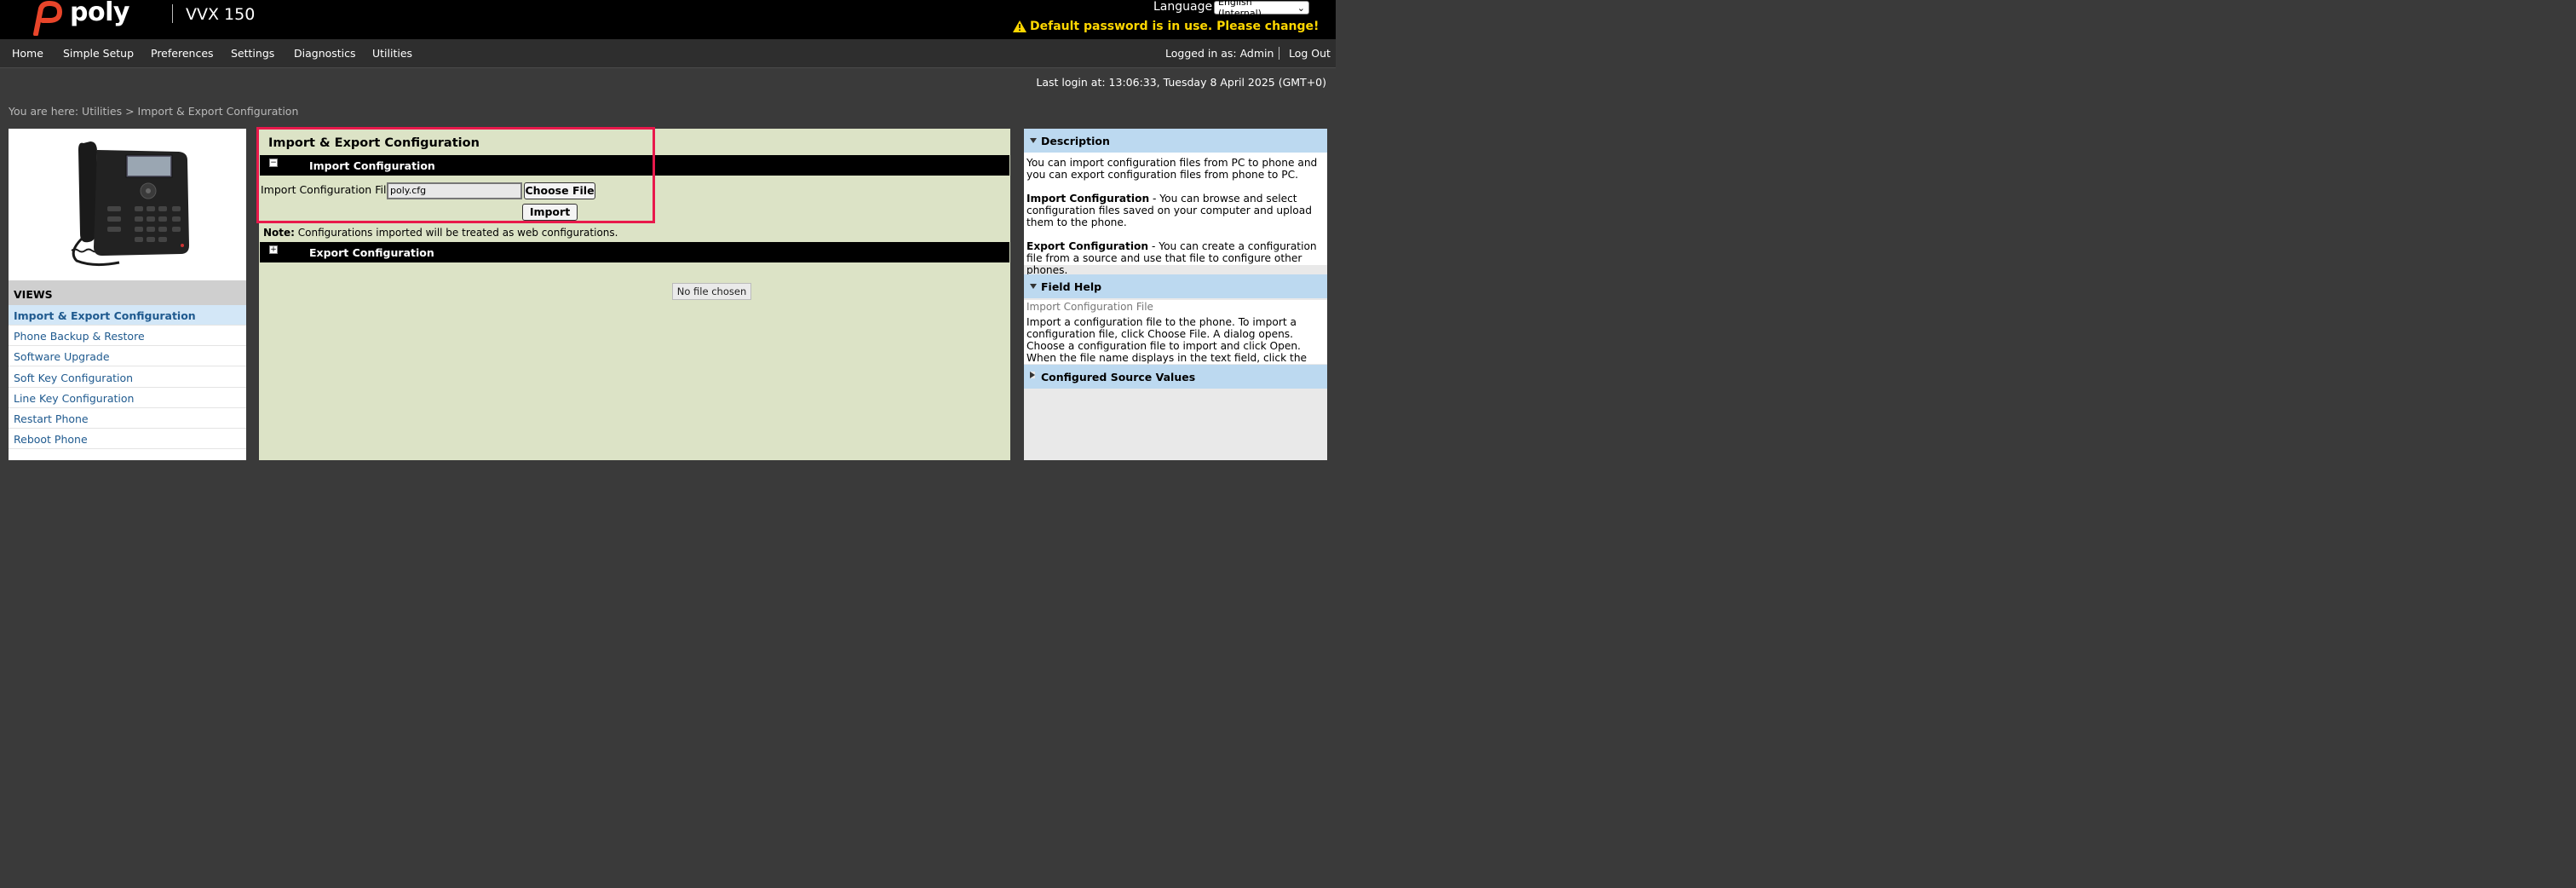 The image size is (2576, 888). I want to click on warning-icon, so click(1019, 26).